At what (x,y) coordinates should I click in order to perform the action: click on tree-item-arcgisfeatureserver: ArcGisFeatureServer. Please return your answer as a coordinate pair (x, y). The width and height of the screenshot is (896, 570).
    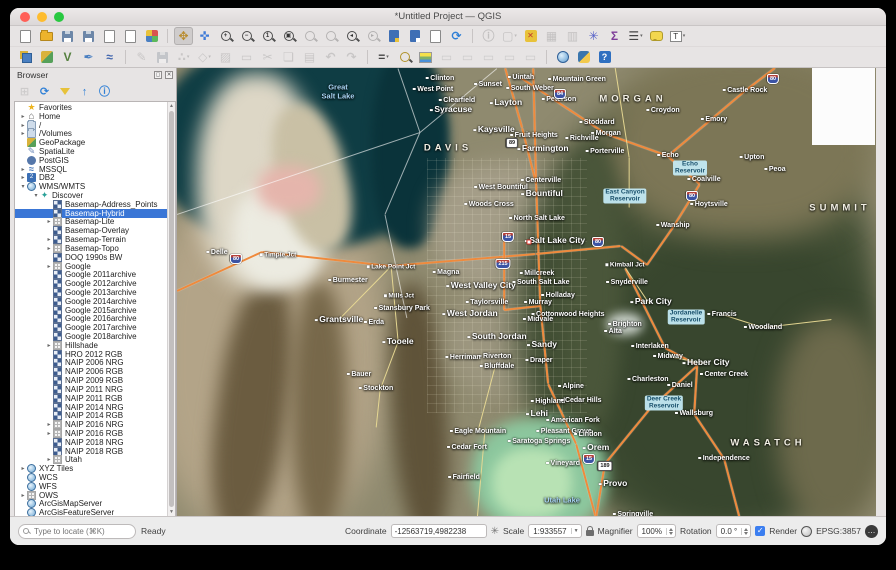
    Looking at the image, I should click on (91, 512).